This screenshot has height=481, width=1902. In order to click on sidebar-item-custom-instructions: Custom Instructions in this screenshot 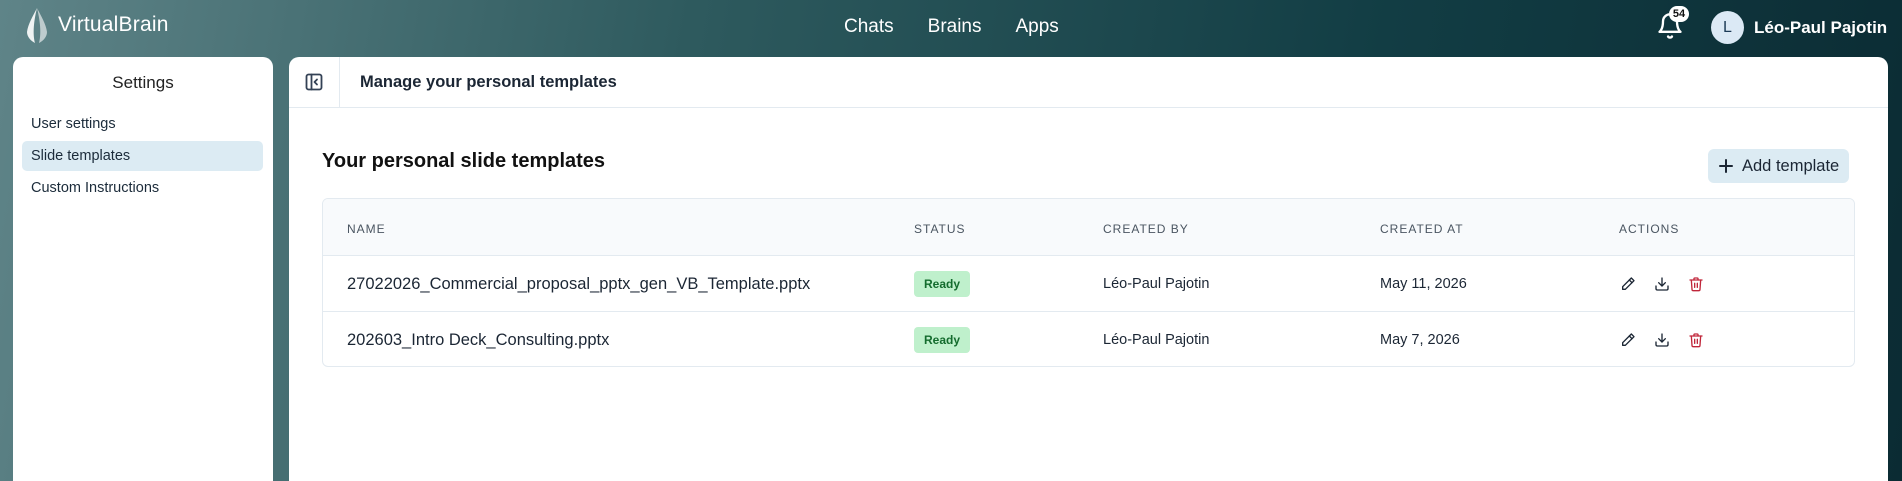, I will do `click(142, 188)`.